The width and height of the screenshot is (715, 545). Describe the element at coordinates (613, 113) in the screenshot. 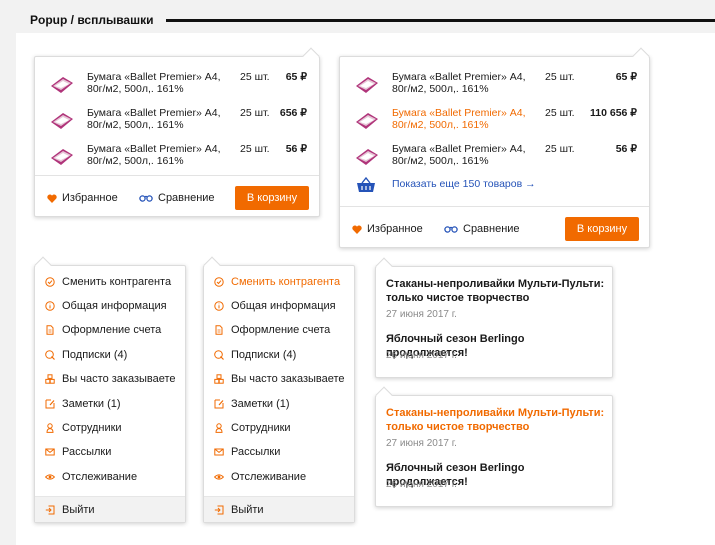

I see `item-price: 110 656 ₽` at that location.